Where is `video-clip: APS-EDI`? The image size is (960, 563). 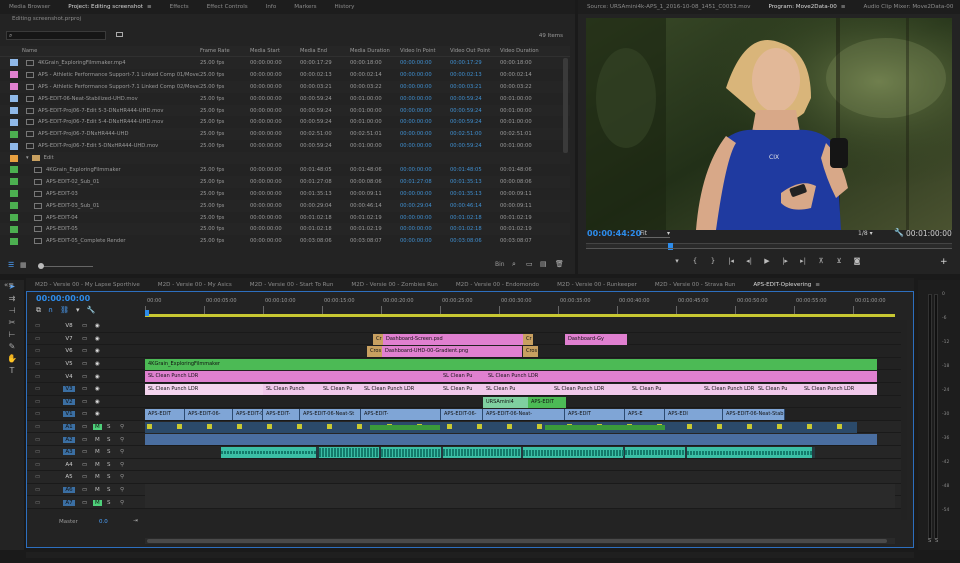
video-clip: APS-EDI is located at coordinates (694, 415).